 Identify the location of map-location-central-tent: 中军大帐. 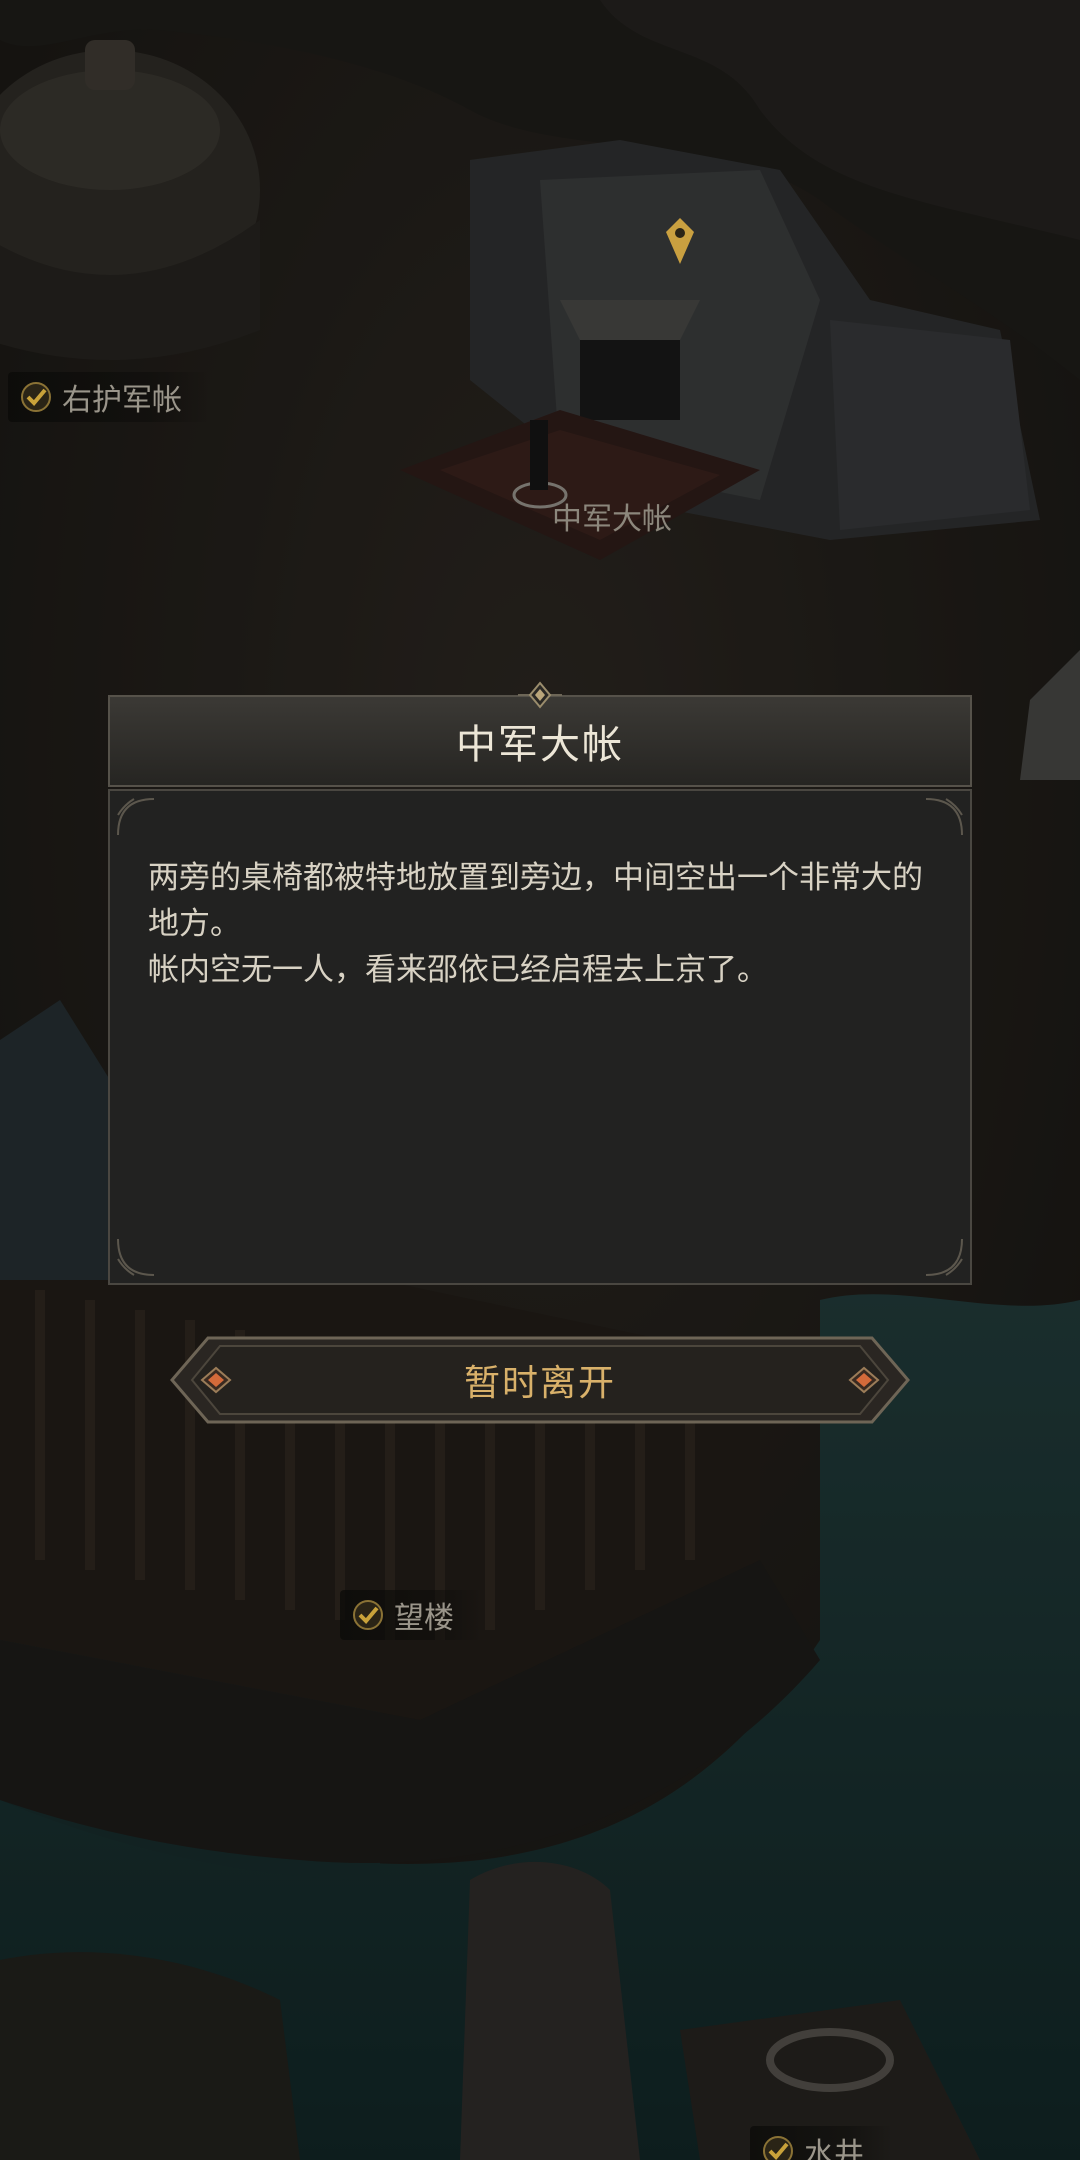
(612, 516).